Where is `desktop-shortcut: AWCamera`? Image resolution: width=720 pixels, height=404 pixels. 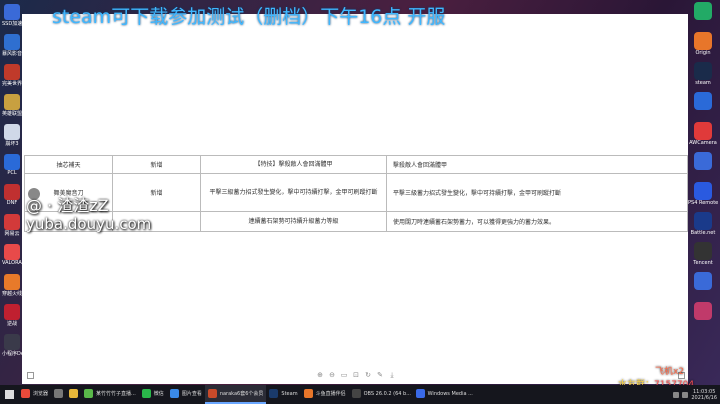 desktop-shortcut: AWCamera is located at coordinates (703, 136).